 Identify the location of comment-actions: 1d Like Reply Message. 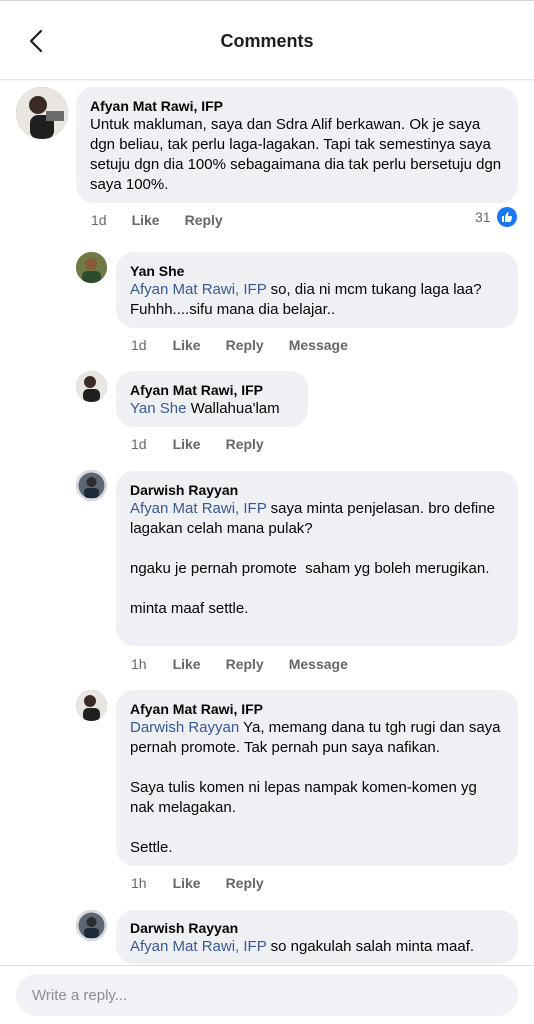
(239, 345).